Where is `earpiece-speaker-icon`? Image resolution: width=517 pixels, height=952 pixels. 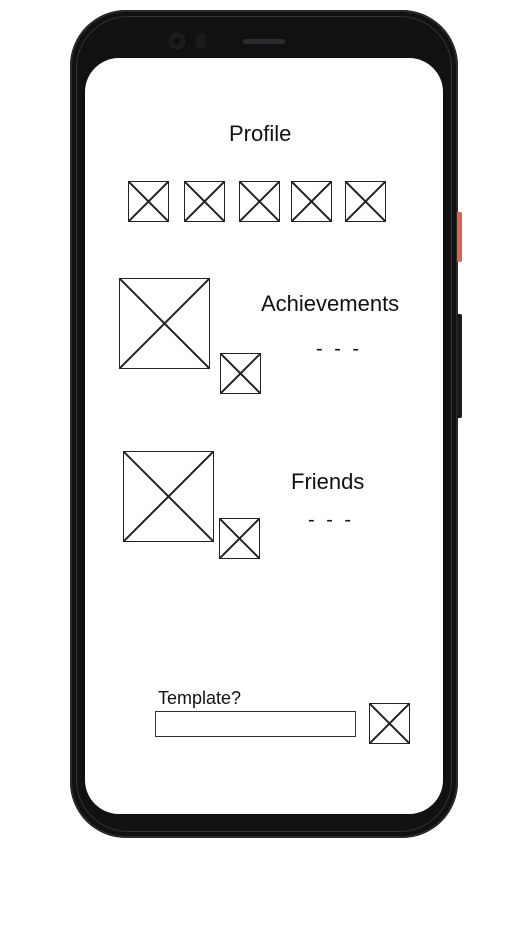
earpiece-speaker-icon is located at coordinates (264, 41).